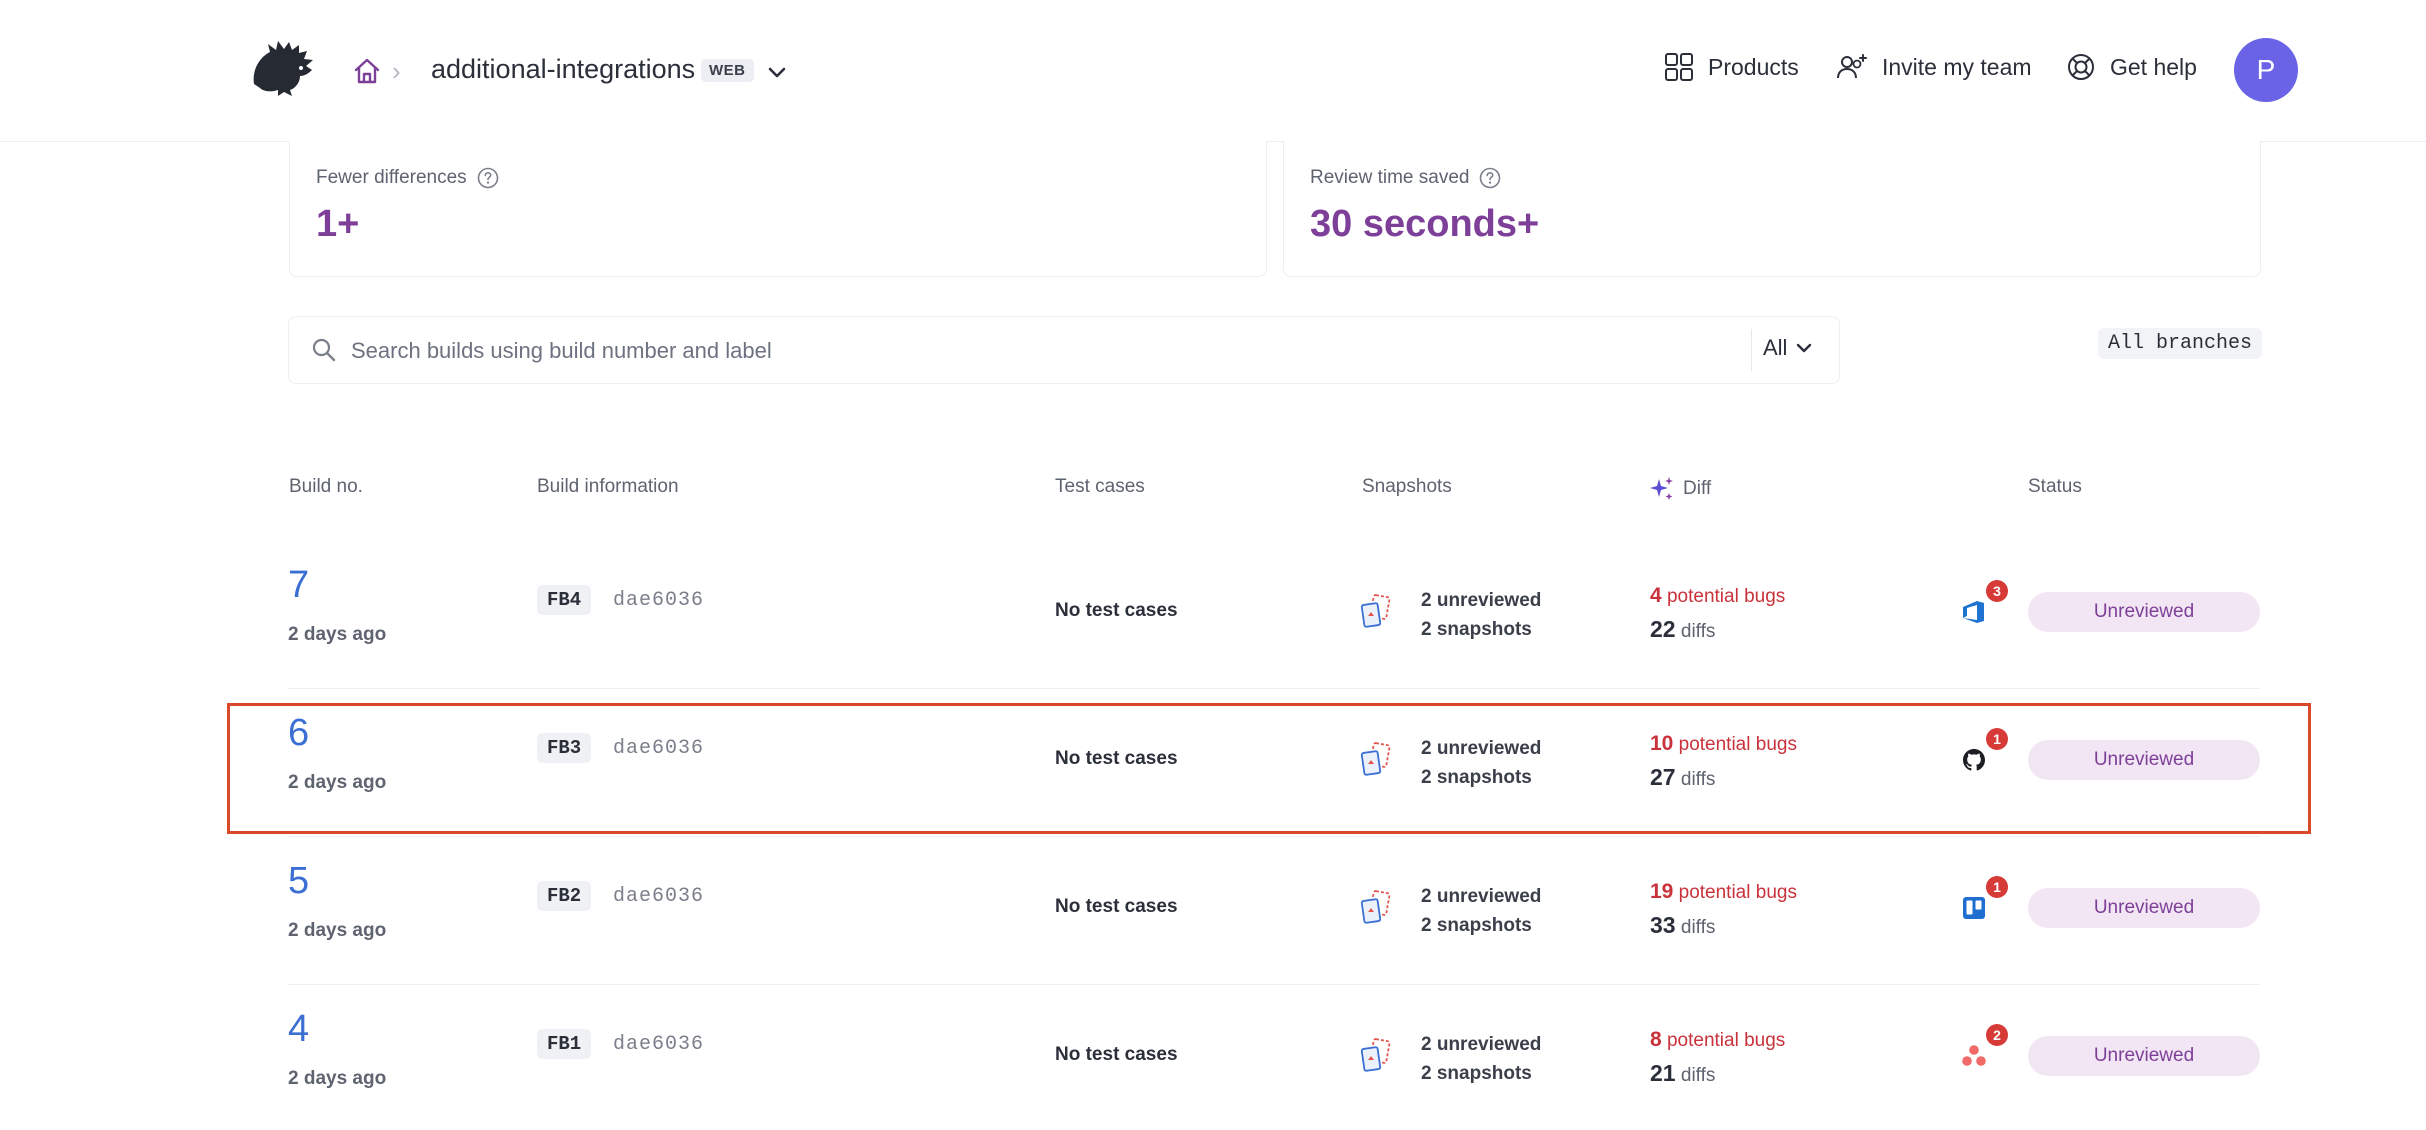  Describe the element at coordinates (1663, 777) in the screenshot. I see `diffs-count: 27` at that location.